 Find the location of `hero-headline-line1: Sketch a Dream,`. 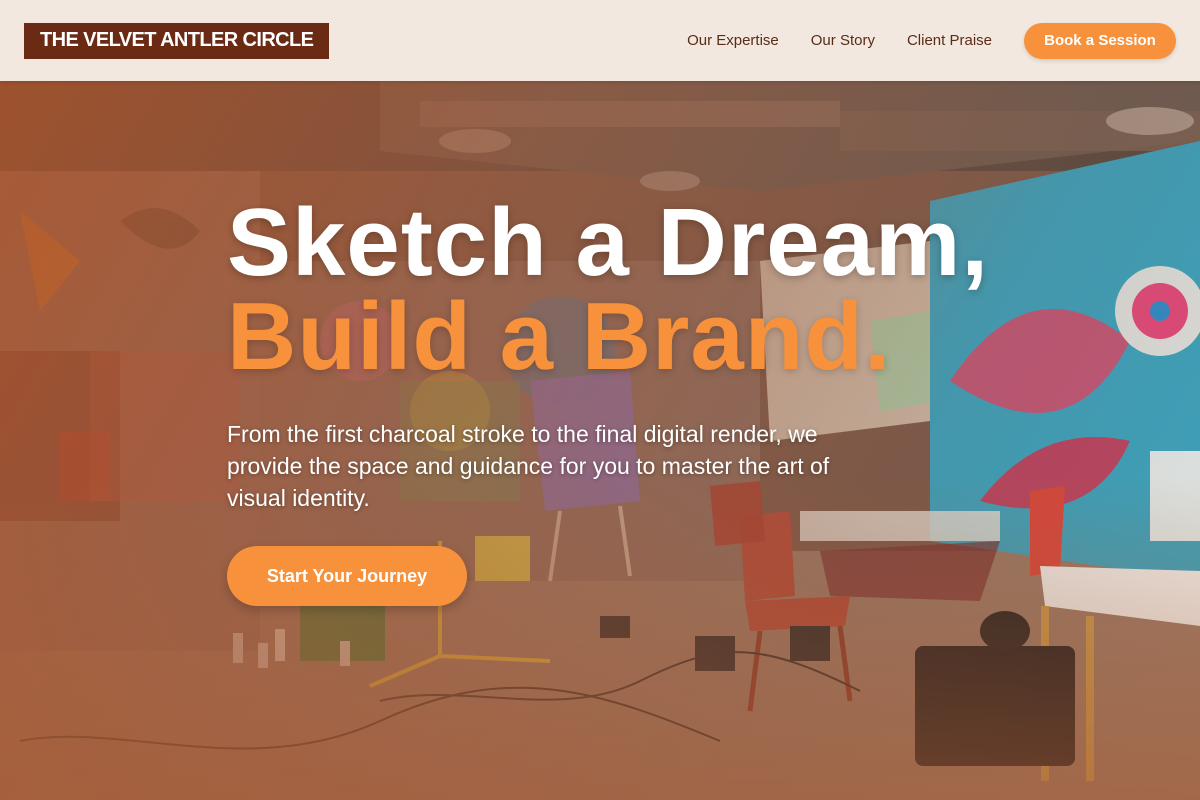

hero-headline-line1: Sketch a Dream, is located at coordinates (608, 242).